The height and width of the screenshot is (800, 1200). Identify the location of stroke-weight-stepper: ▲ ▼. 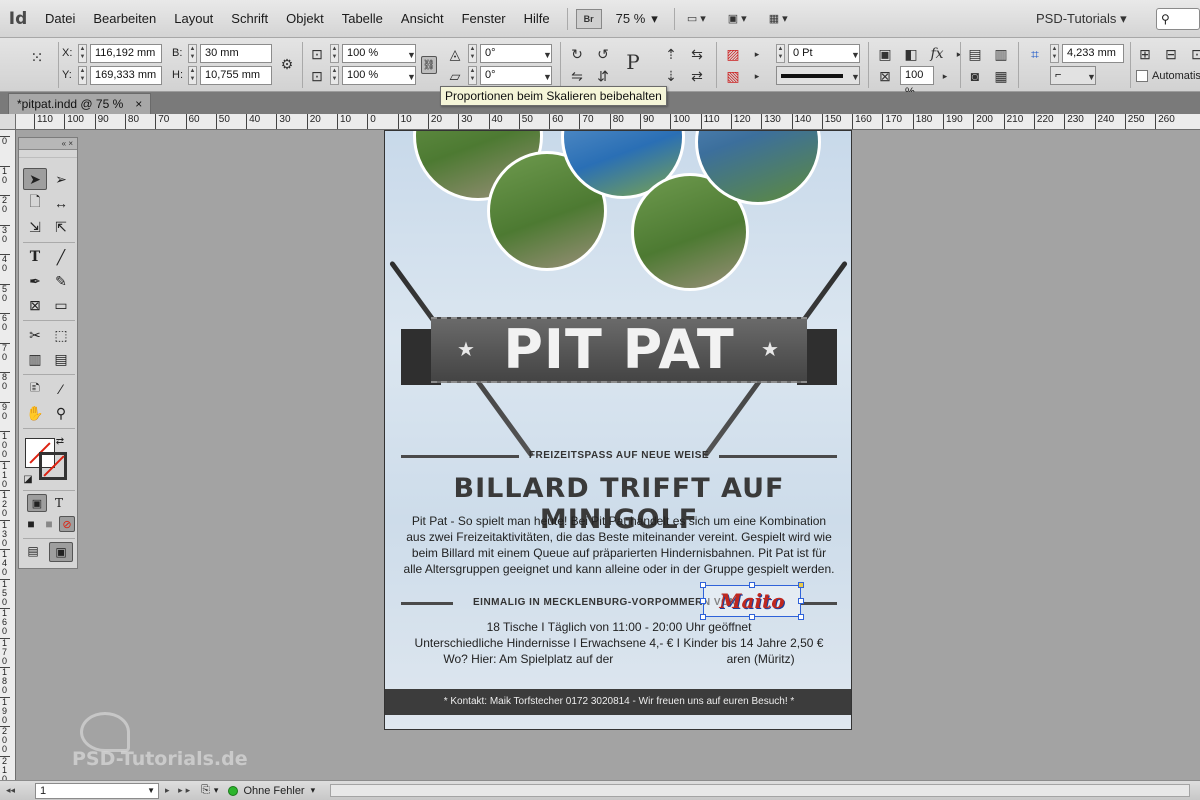
(780, 53).